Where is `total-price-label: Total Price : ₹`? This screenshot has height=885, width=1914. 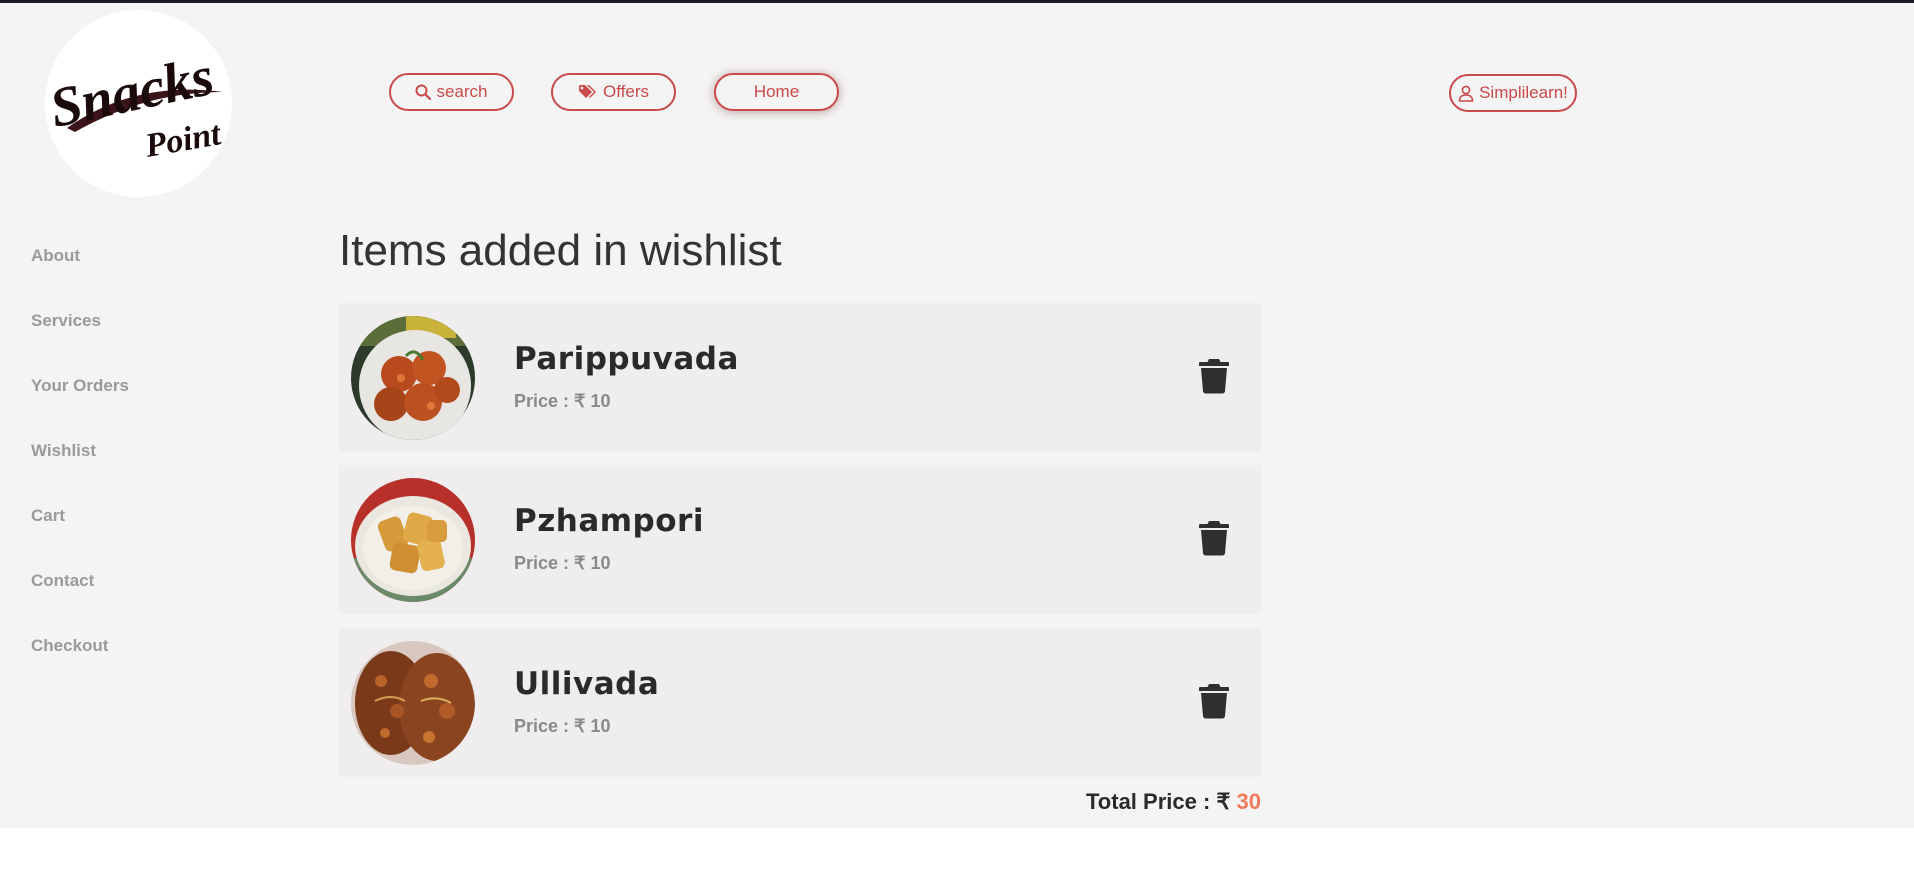
total-price-label: Total Price : ₹ is located at coordinates (1161, 801).